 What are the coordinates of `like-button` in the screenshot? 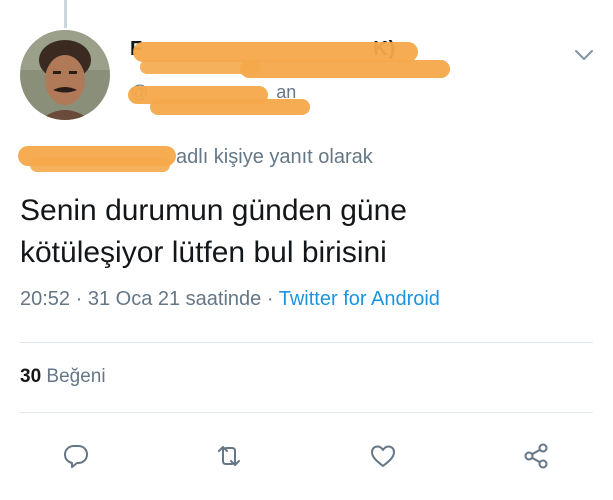 It's located at (383, 456).